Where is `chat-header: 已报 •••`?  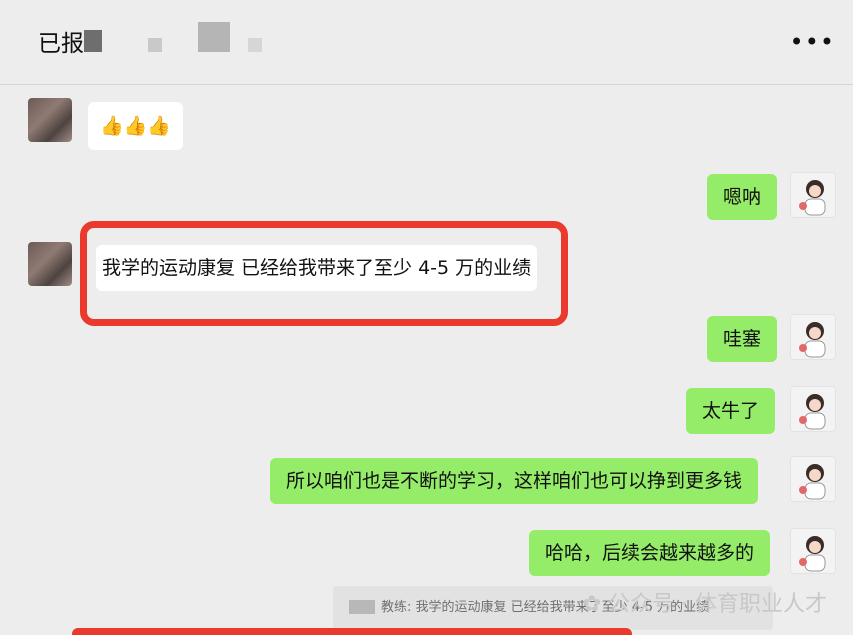 chat-header: 已报 ••• is located at coordinates (426, 42).